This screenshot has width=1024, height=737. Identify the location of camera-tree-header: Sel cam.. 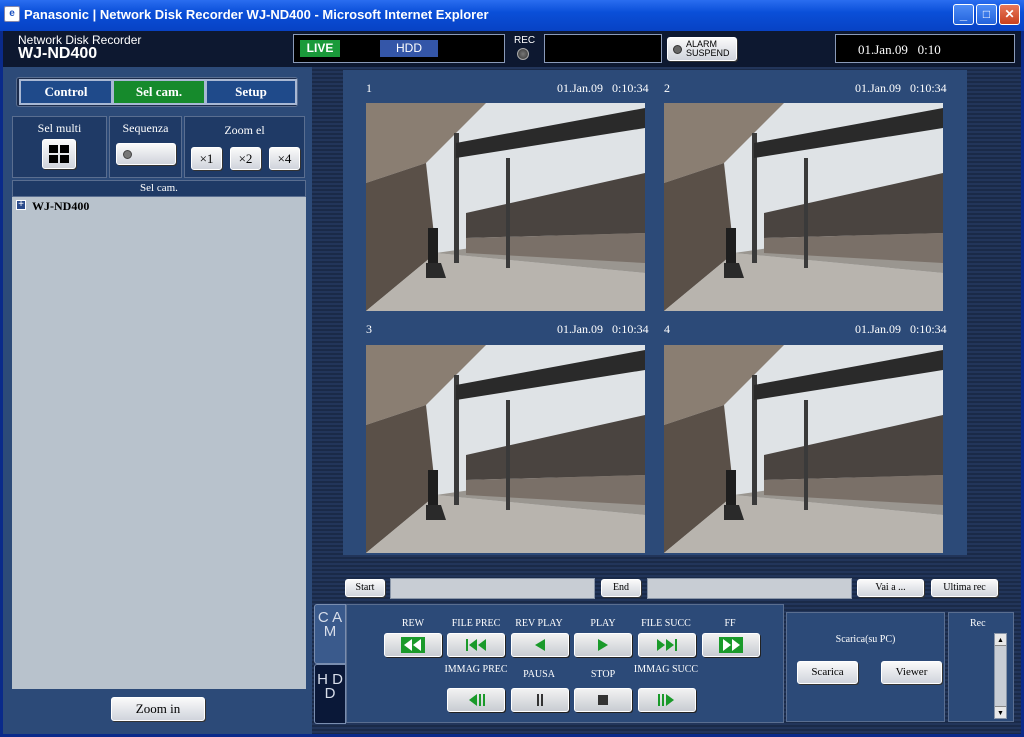
(159, 188).